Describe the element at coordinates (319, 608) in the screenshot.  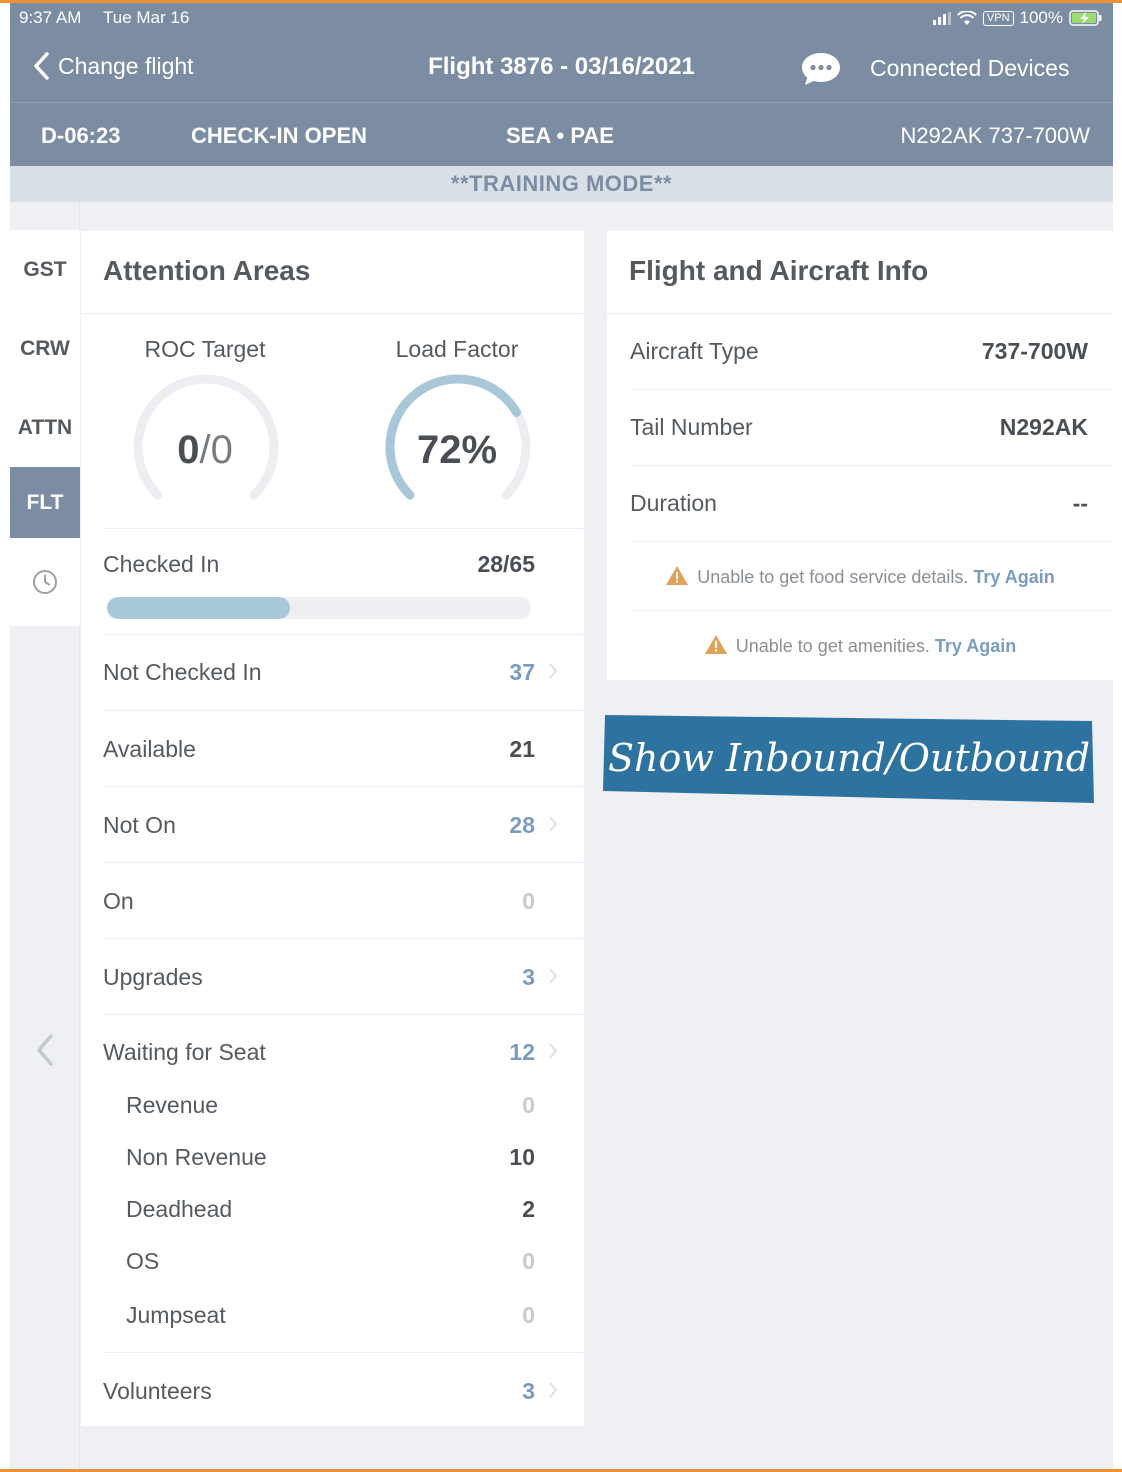
I see `checked-in-progress` at that location.